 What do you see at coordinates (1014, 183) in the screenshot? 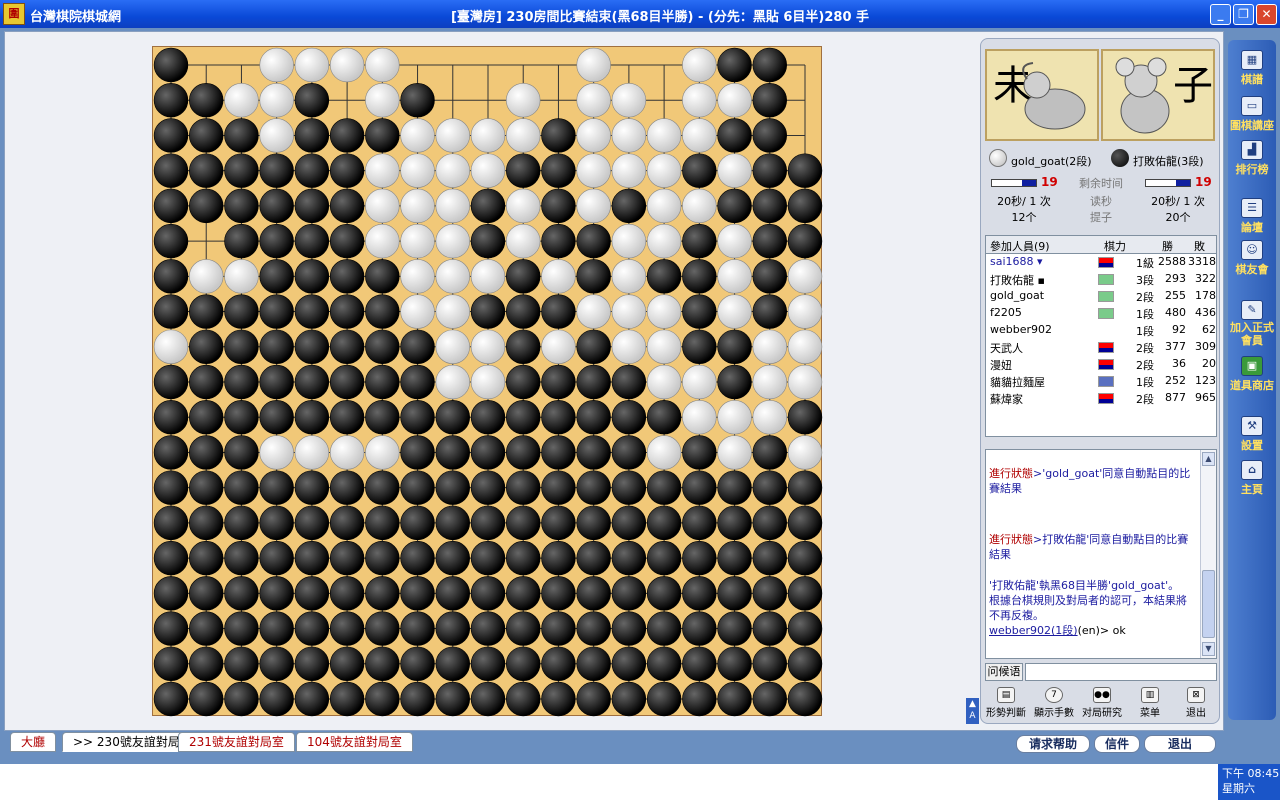
I see `white-time-bar` at bounding box center [1014, 183].